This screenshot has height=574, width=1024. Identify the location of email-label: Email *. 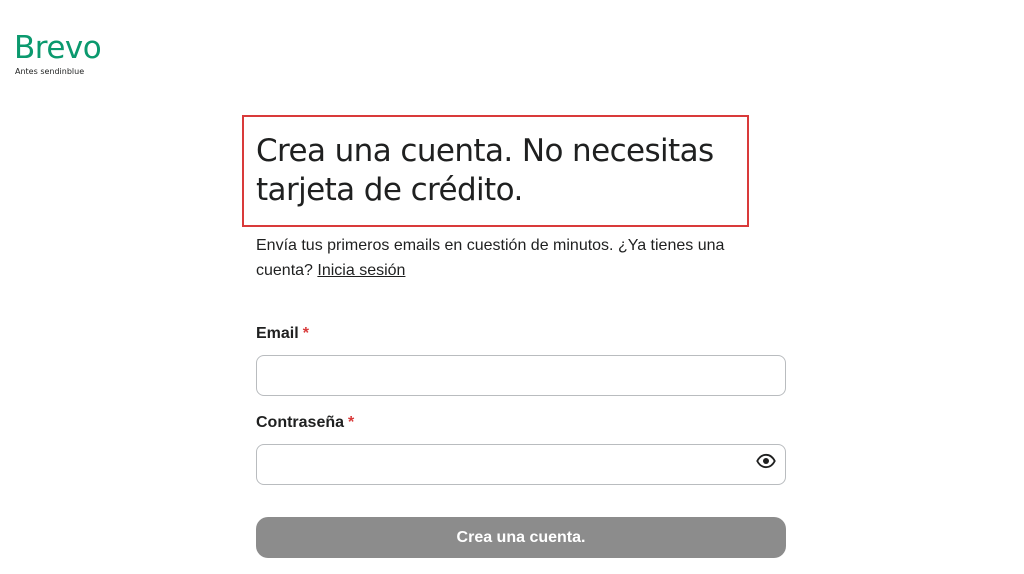
(282, 334).